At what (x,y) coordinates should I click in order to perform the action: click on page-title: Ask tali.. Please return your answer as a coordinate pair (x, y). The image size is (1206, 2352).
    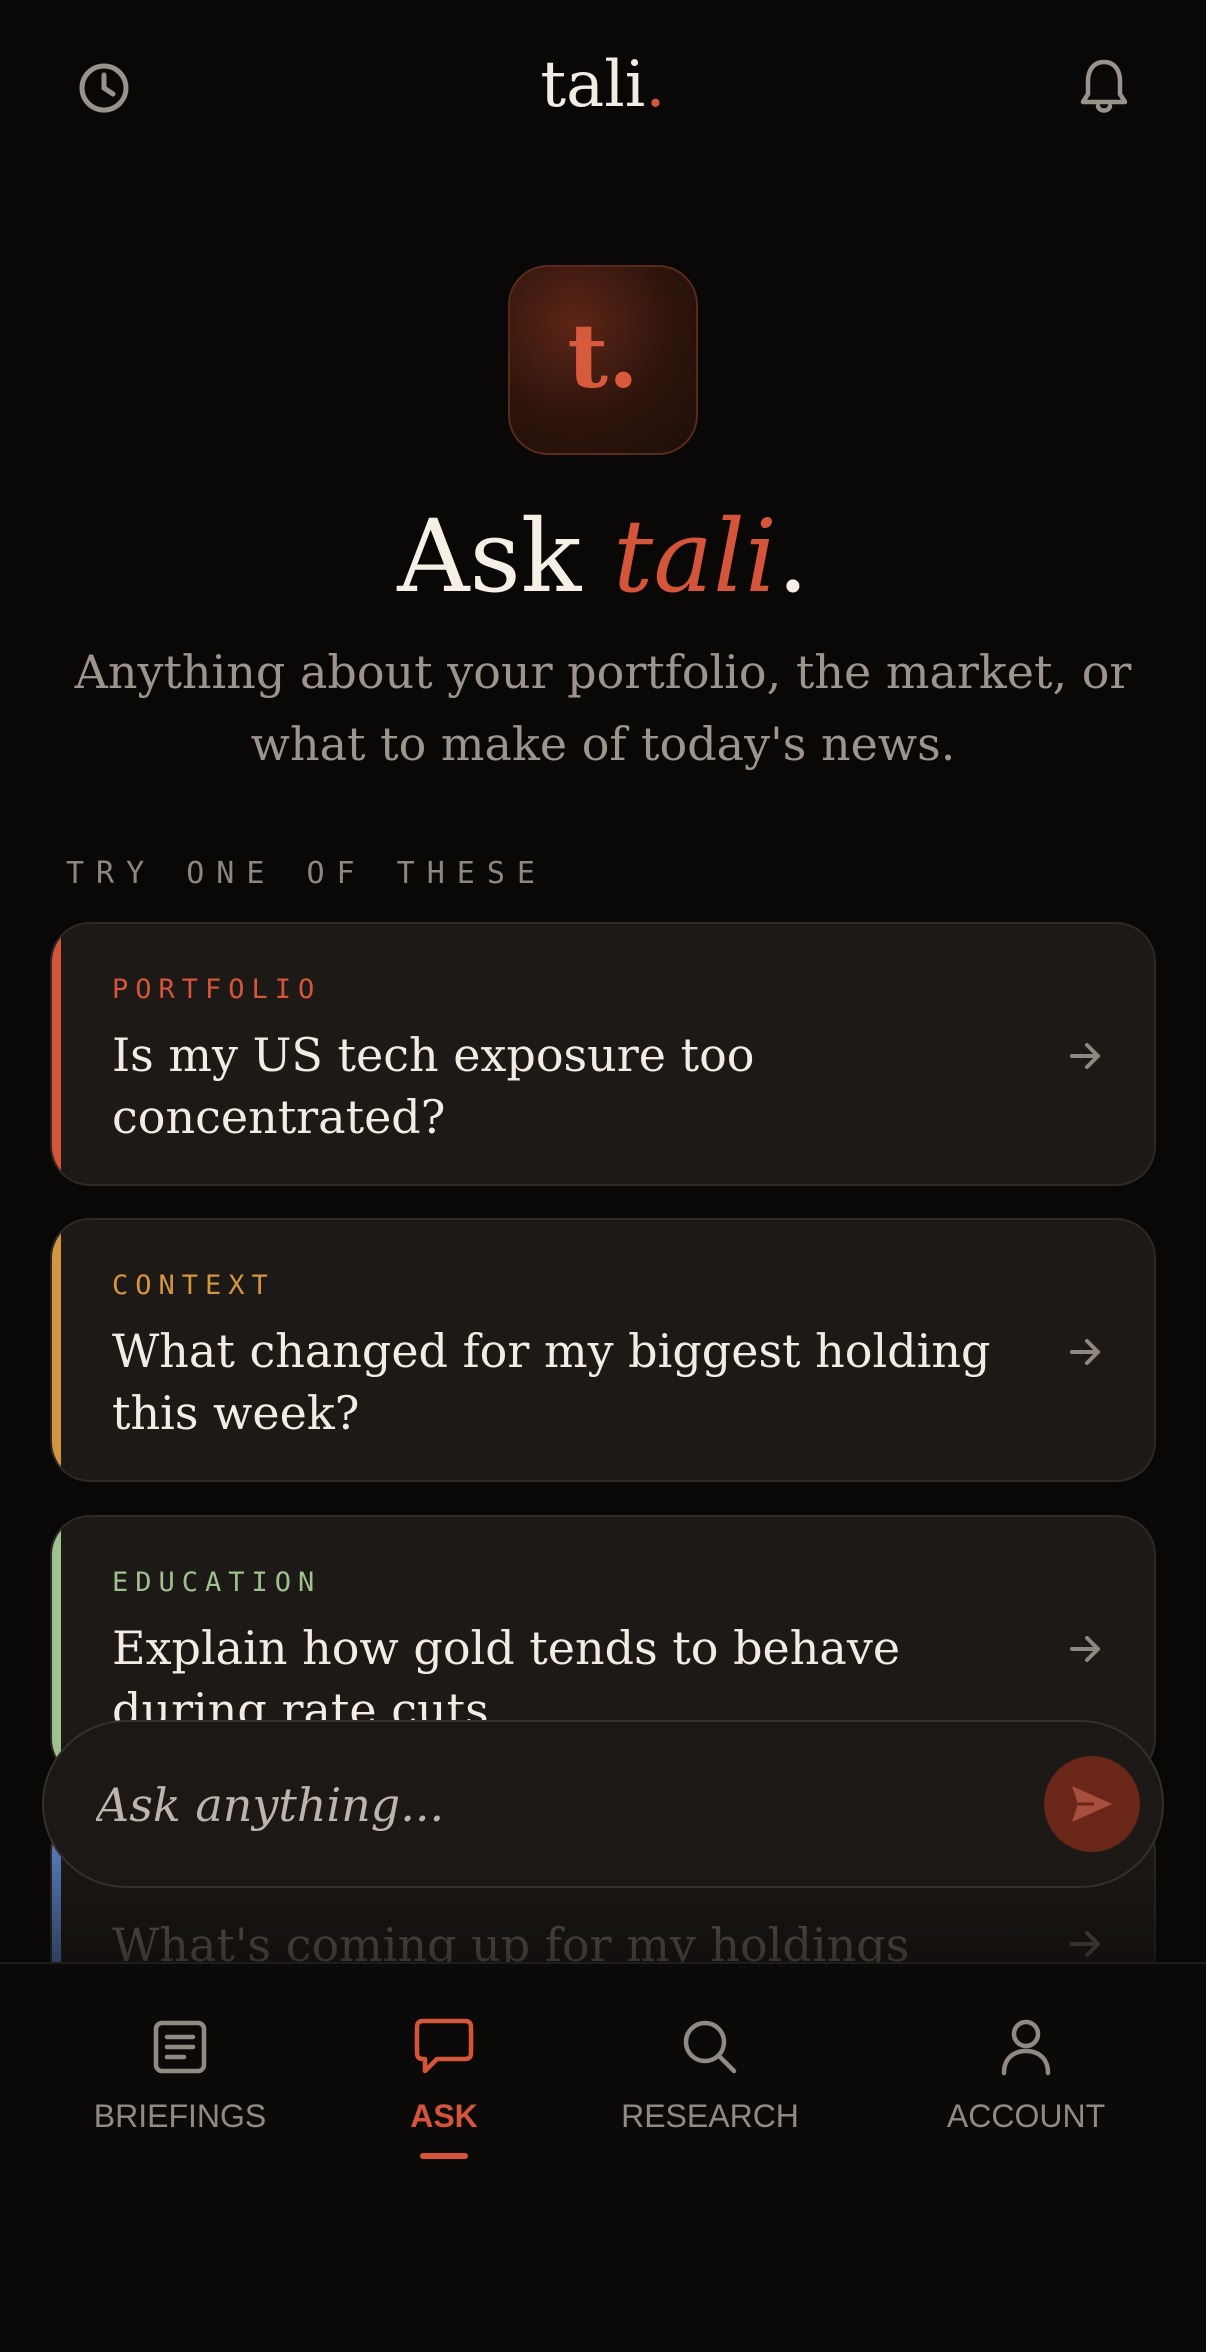
    Looking at the image, I should click on (603, 556).